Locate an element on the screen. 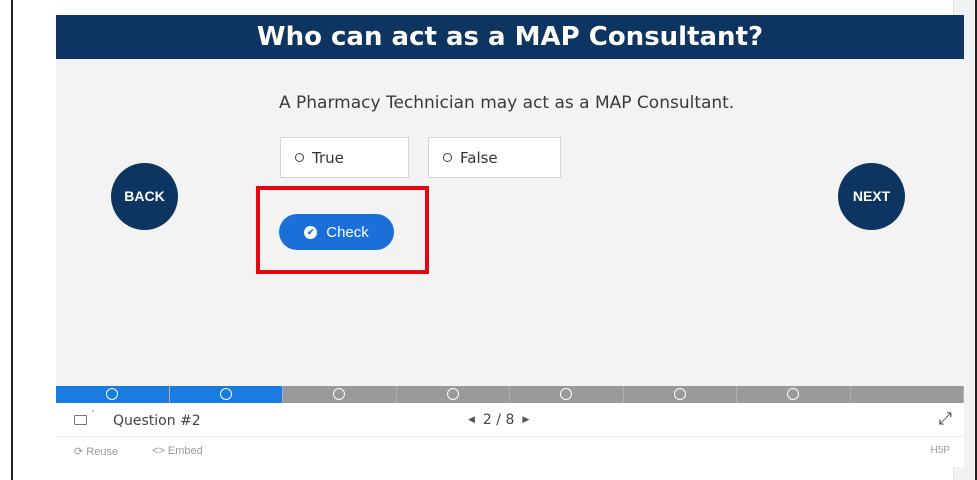 This screenshot has height=480, width=977. embed-label: Embed is located at coordinates (185, 451).